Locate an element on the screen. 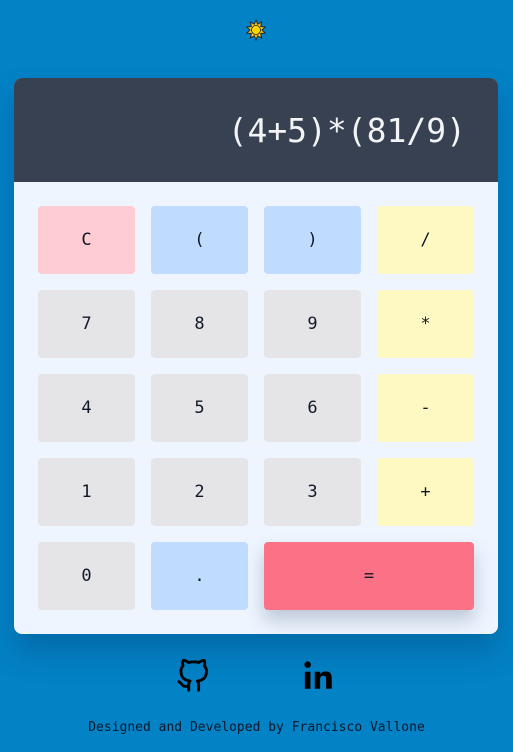  digit-5-button: 5 is located at coordinates (199, 408).